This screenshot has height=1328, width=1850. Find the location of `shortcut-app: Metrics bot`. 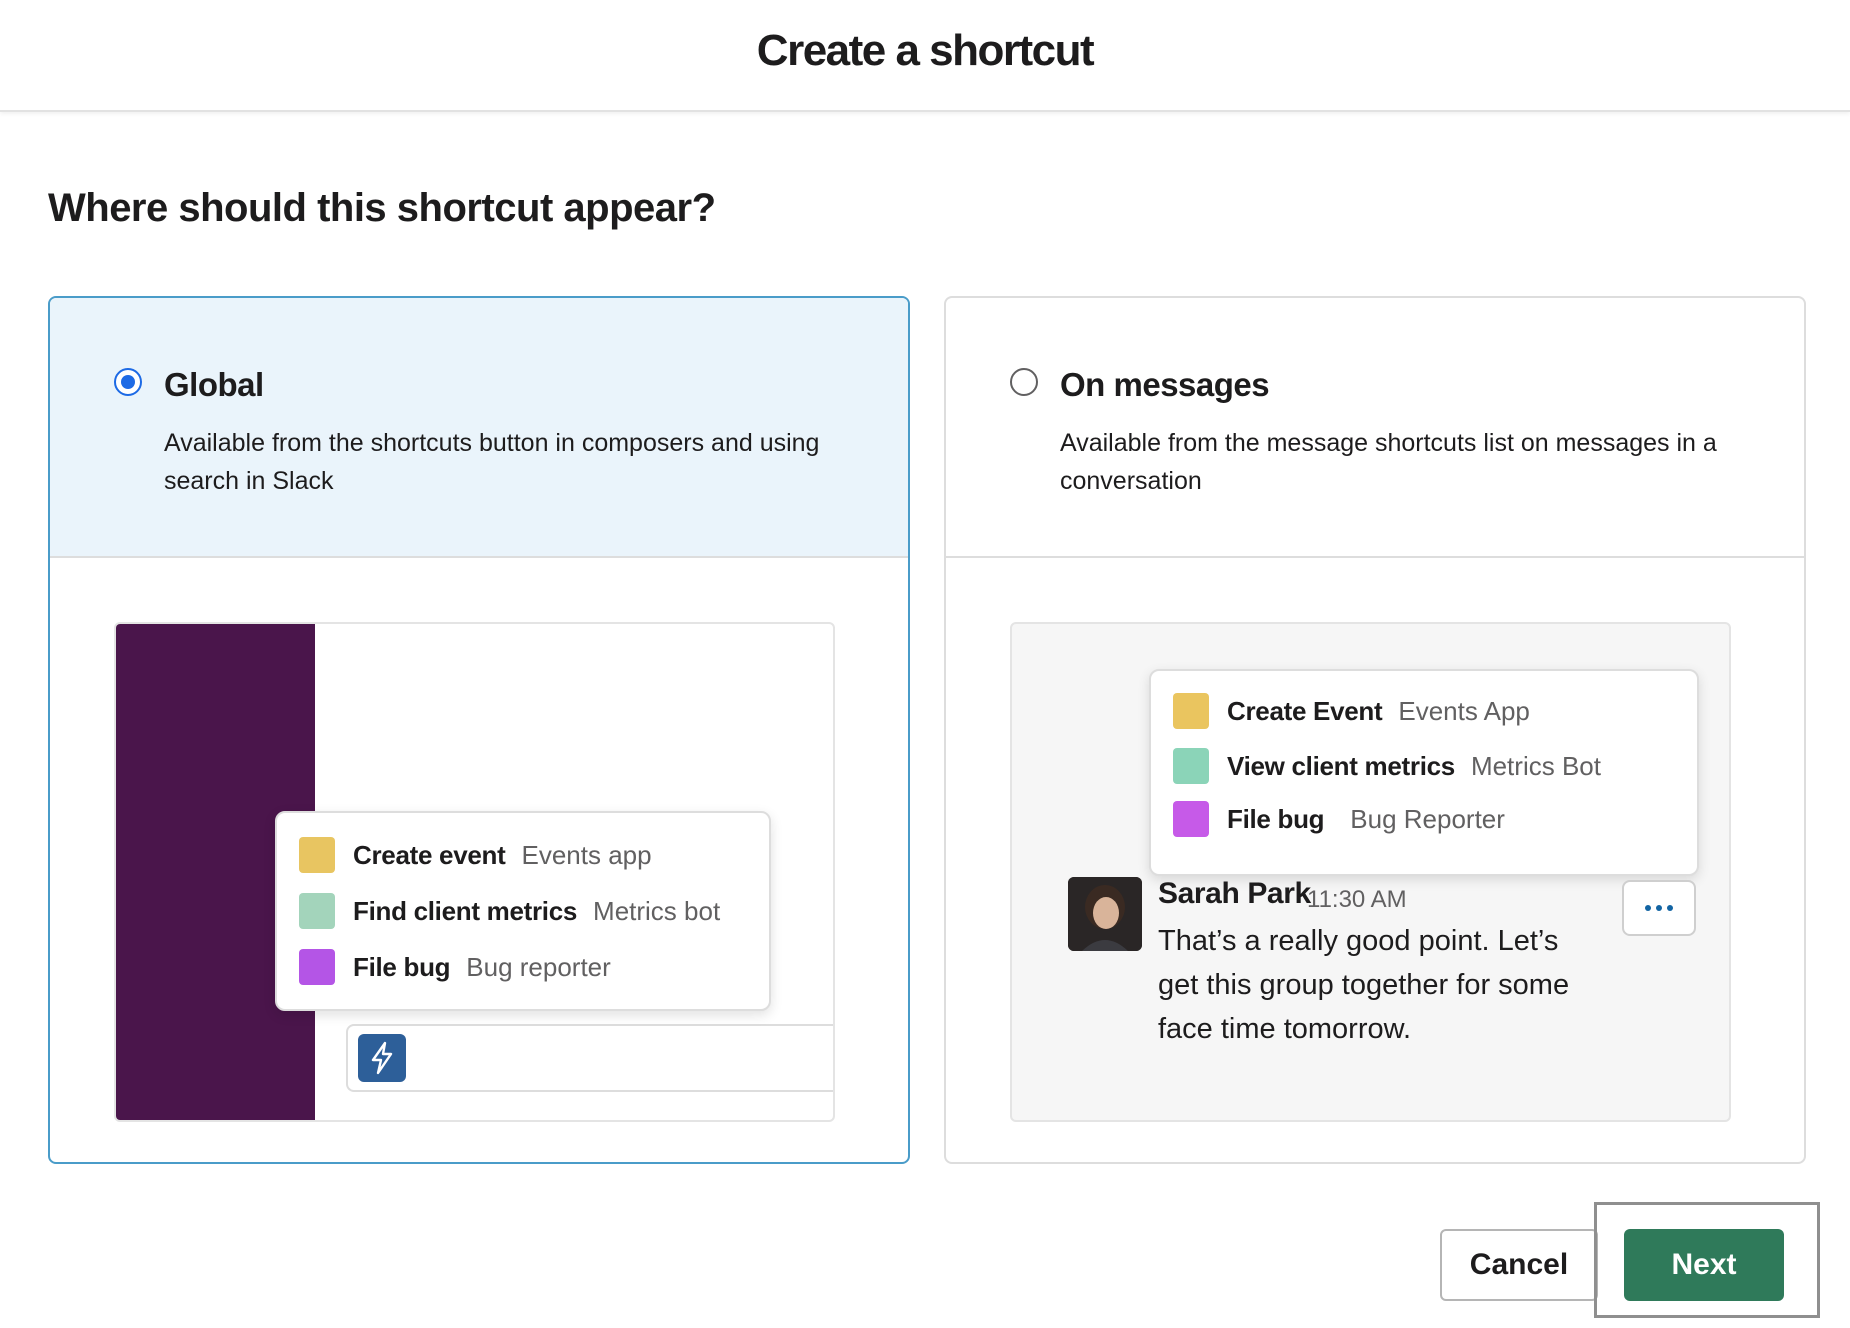

shortcut-app: Metrics bot is located at coordinates (657, 910).